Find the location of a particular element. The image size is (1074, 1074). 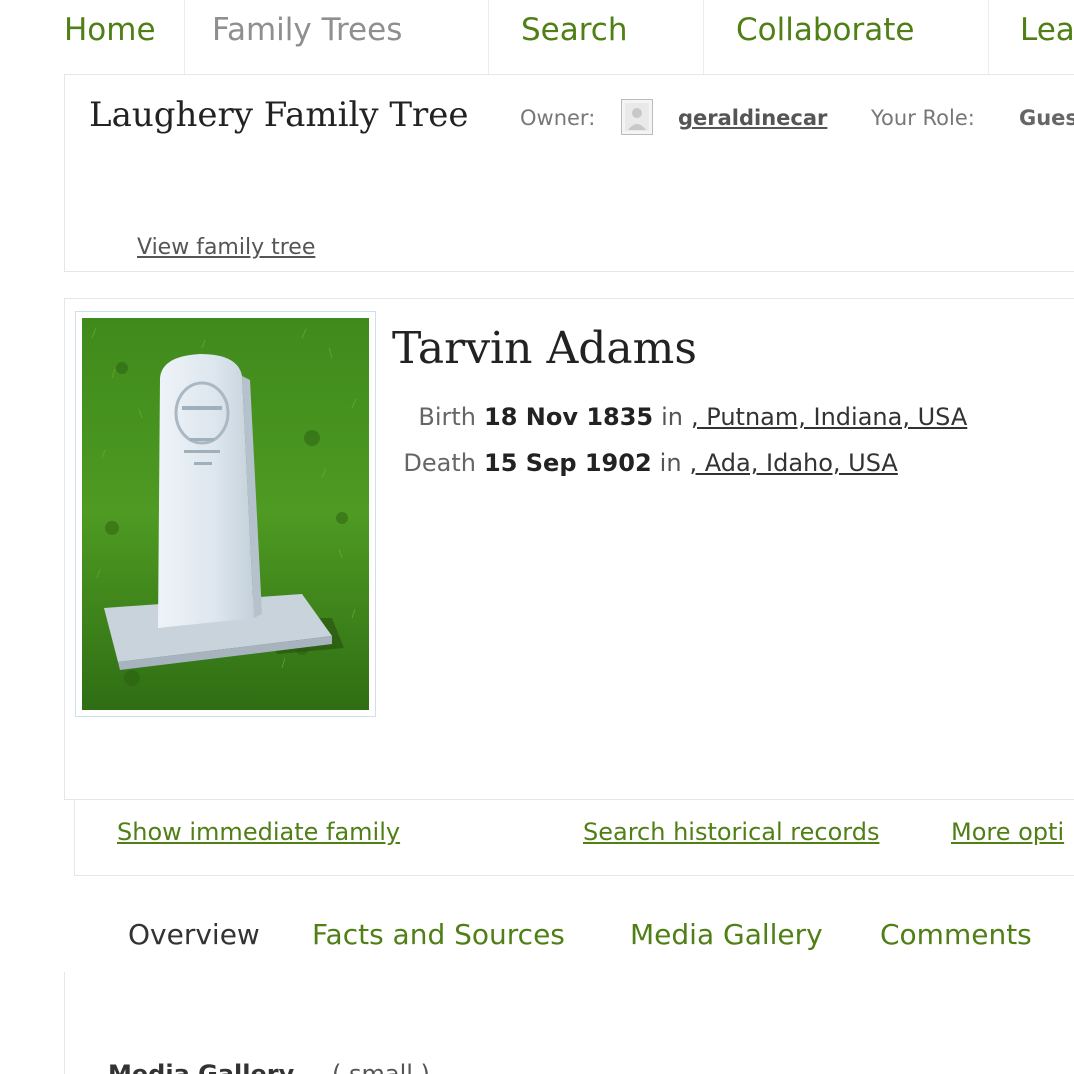

tab-media-gallery: Media Gallery is located at coordinates (726, 934).